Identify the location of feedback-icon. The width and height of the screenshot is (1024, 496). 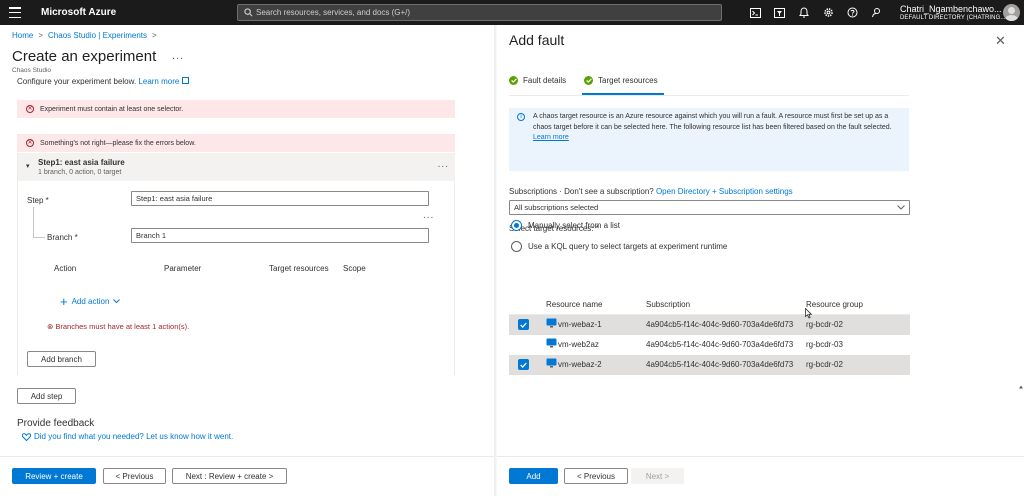
(876, 12).